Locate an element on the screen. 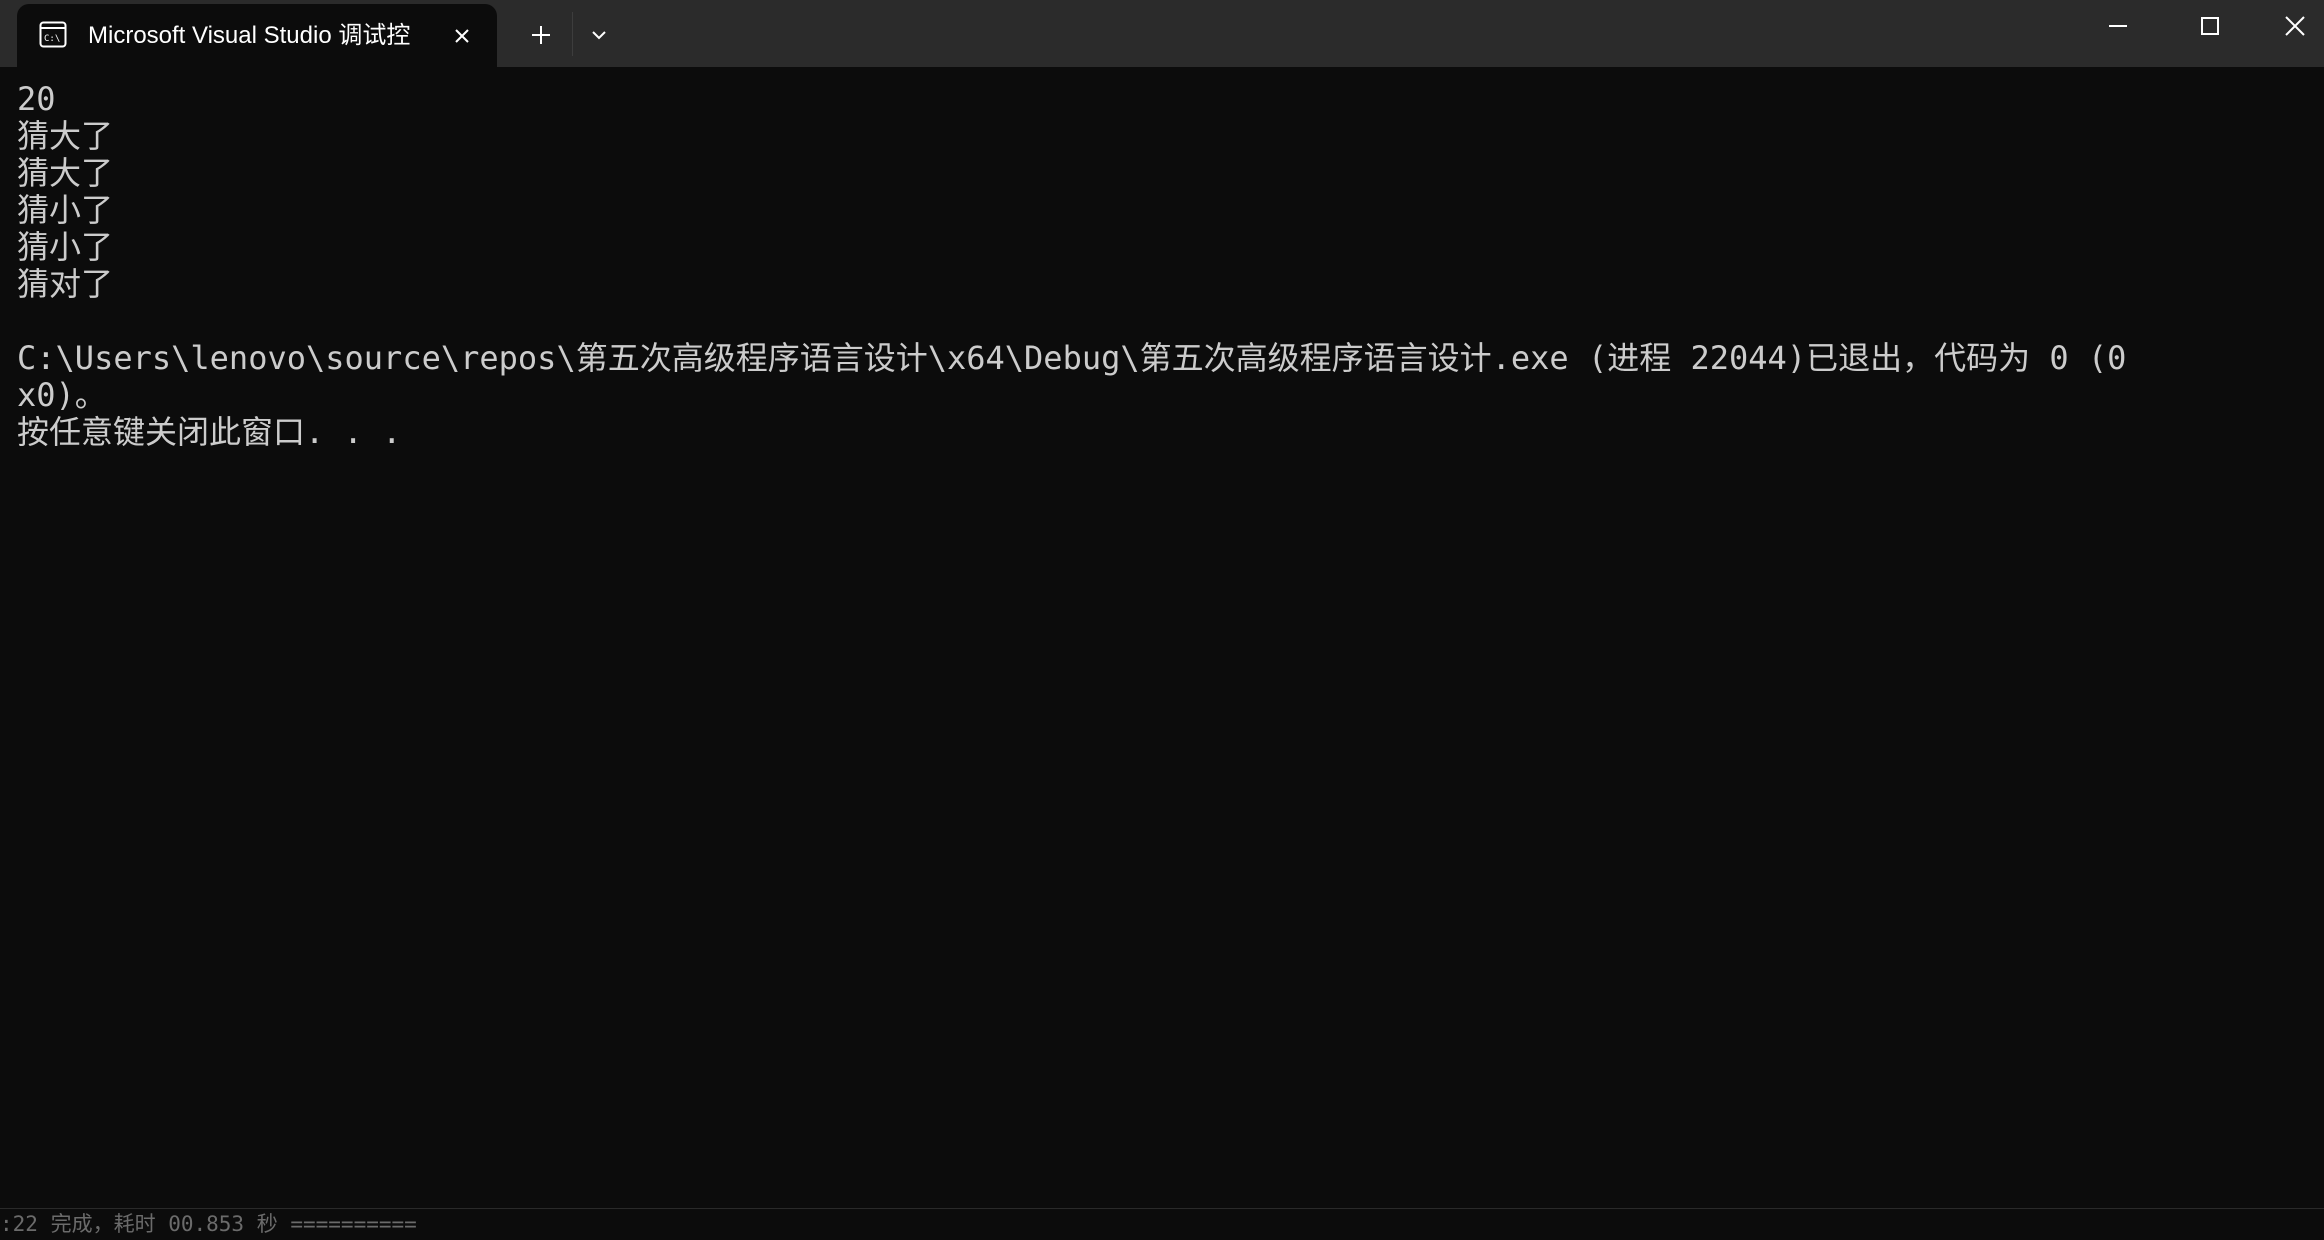  console-app-icon: C:\ is located at coordinates (53, 34).